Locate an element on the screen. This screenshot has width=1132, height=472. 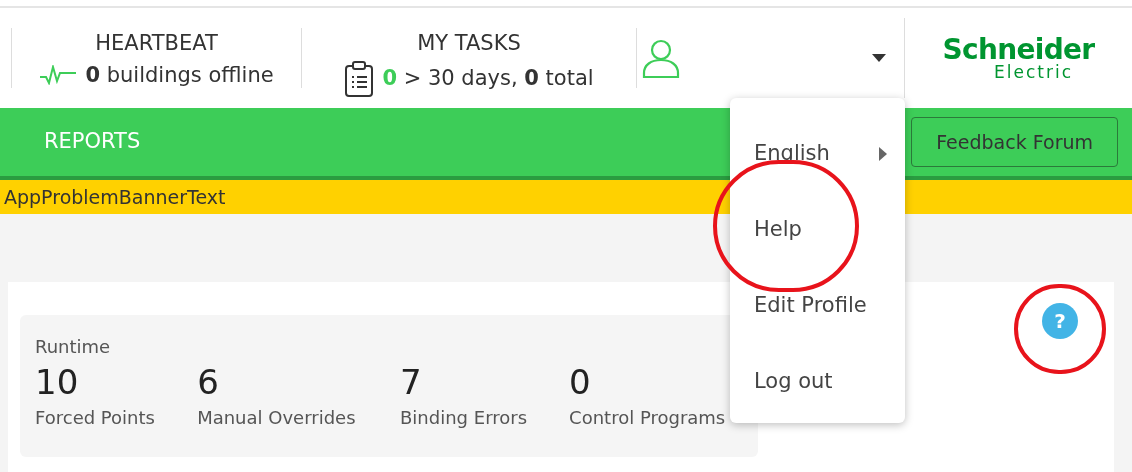
clipboard-icon is located at coordinates (359, 78).